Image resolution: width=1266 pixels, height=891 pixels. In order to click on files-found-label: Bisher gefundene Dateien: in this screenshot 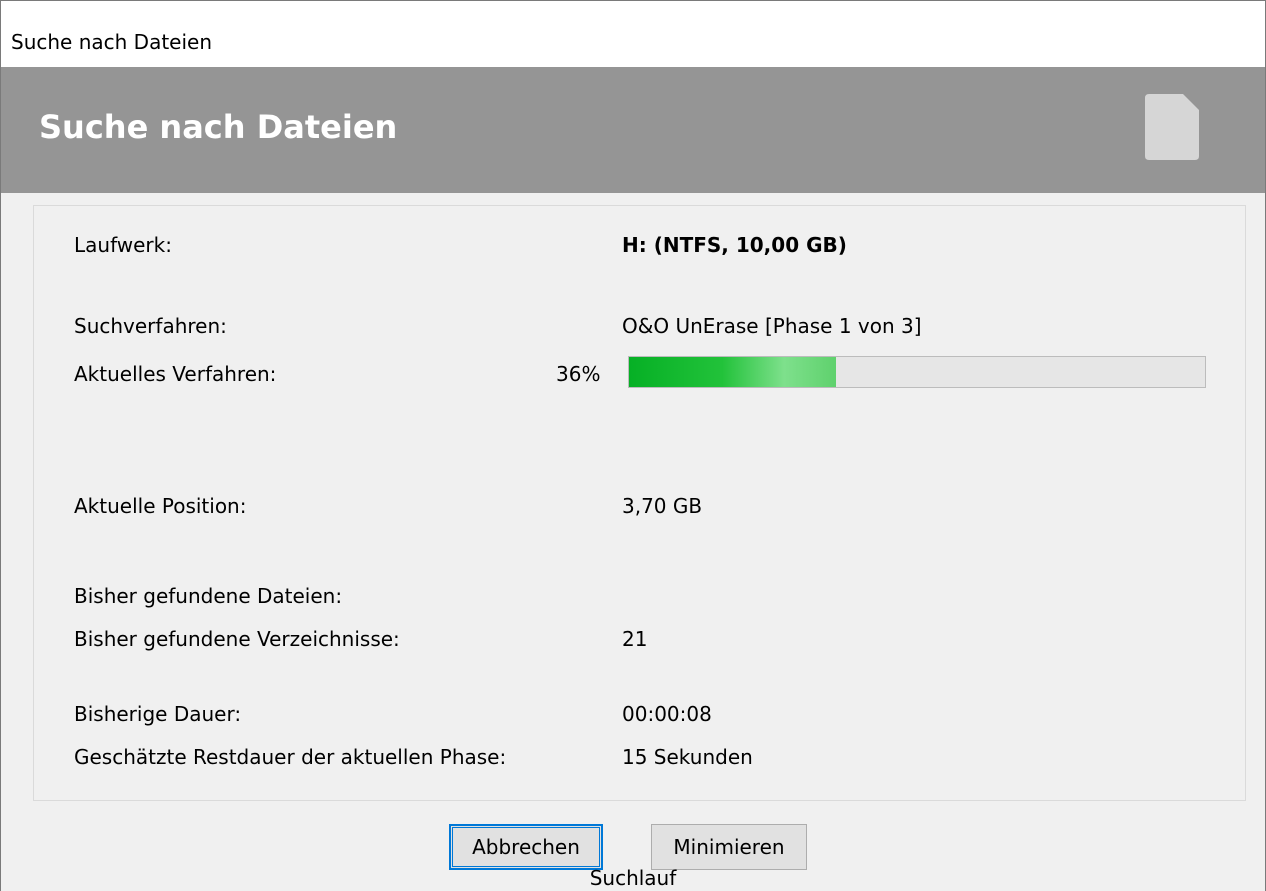, I will do `click(208, 596)`.